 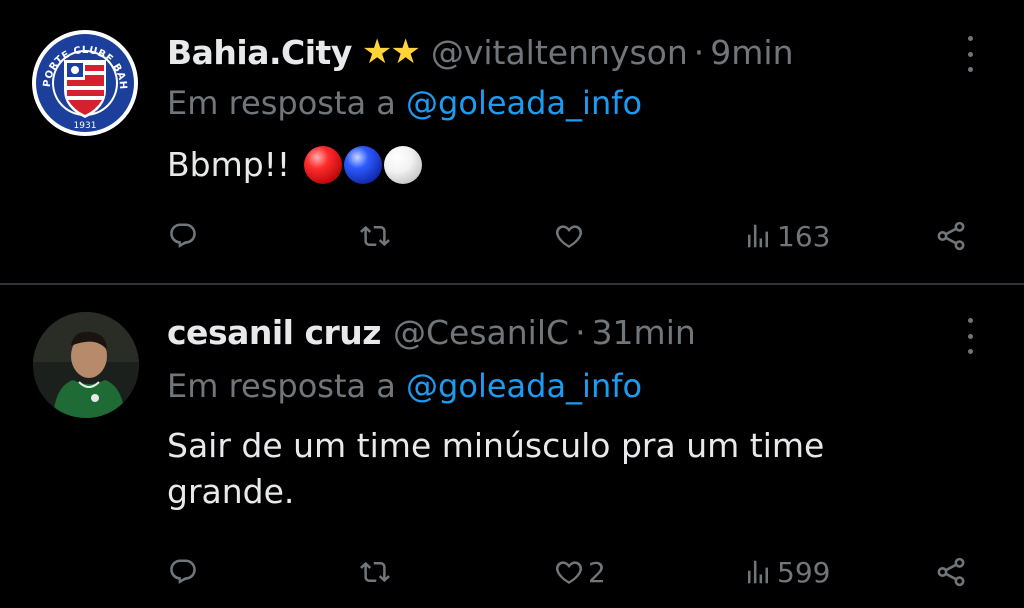 I want to click on tweet-text-line-2: grande., so click(x=231, y=491).